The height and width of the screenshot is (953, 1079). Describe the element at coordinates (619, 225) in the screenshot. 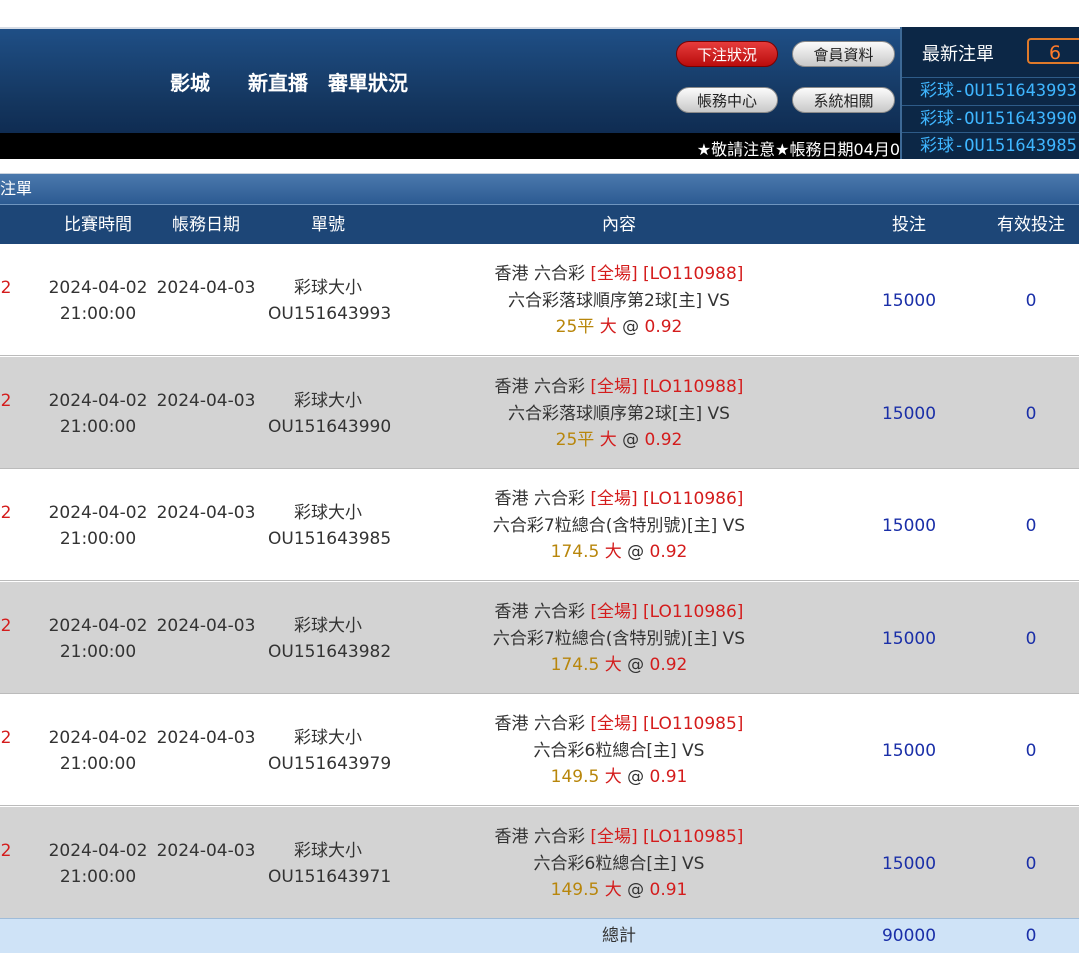

I see `col-content: 內容` at that location.